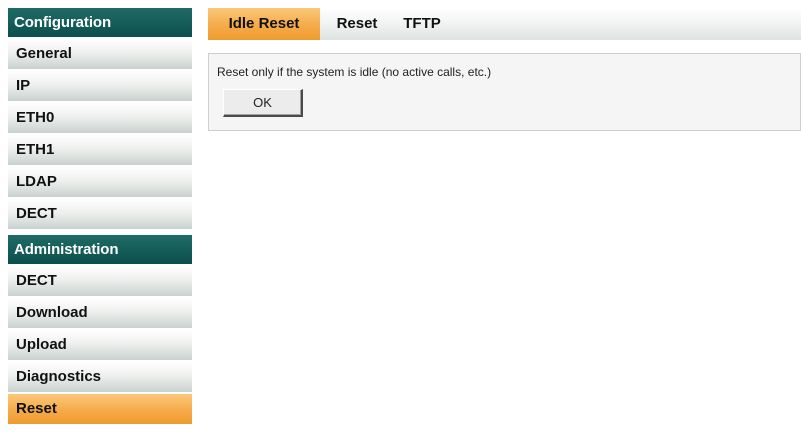 Image resolution: width=801 pixels, height=432 pixels. What do you see at coordinates (264, 24) in the screenshot?
I see `tab-idle-reset: Idle Reset` at bounding box center [264, 24].